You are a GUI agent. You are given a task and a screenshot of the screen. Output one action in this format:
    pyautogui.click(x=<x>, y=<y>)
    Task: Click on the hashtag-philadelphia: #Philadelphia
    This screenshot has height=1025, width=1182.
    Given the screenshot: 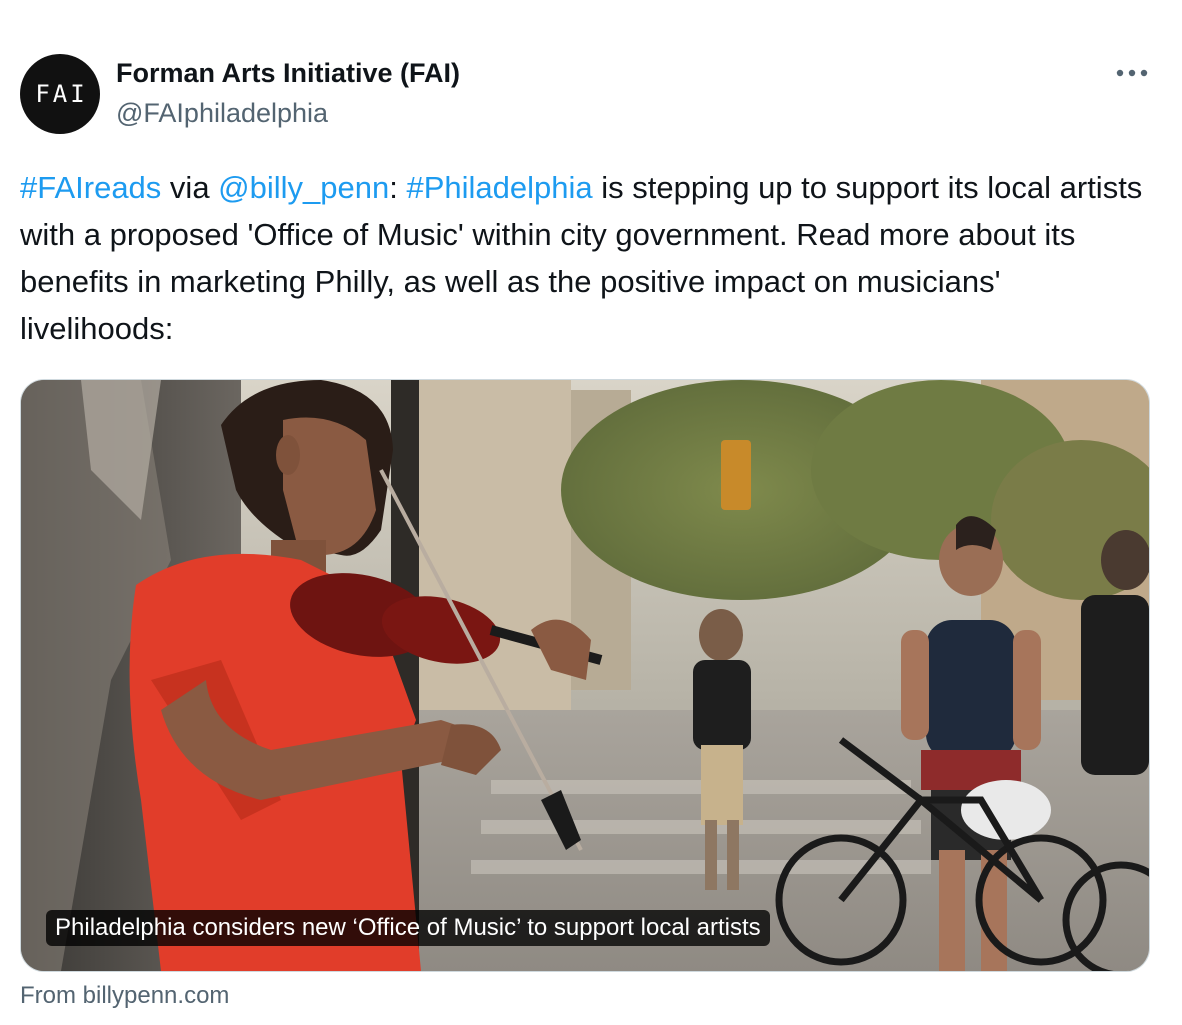 What is the action you would take?
    pyautogui.click(x=499, y=187)
    